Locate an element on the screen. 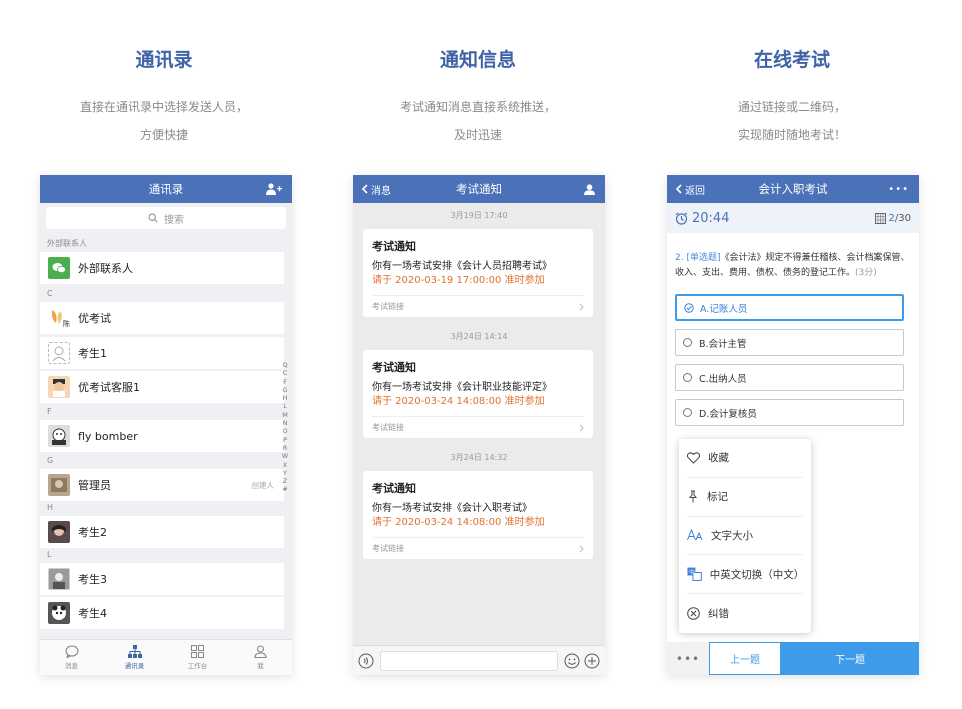  add-user-icon is located at coordinates (274, 189).